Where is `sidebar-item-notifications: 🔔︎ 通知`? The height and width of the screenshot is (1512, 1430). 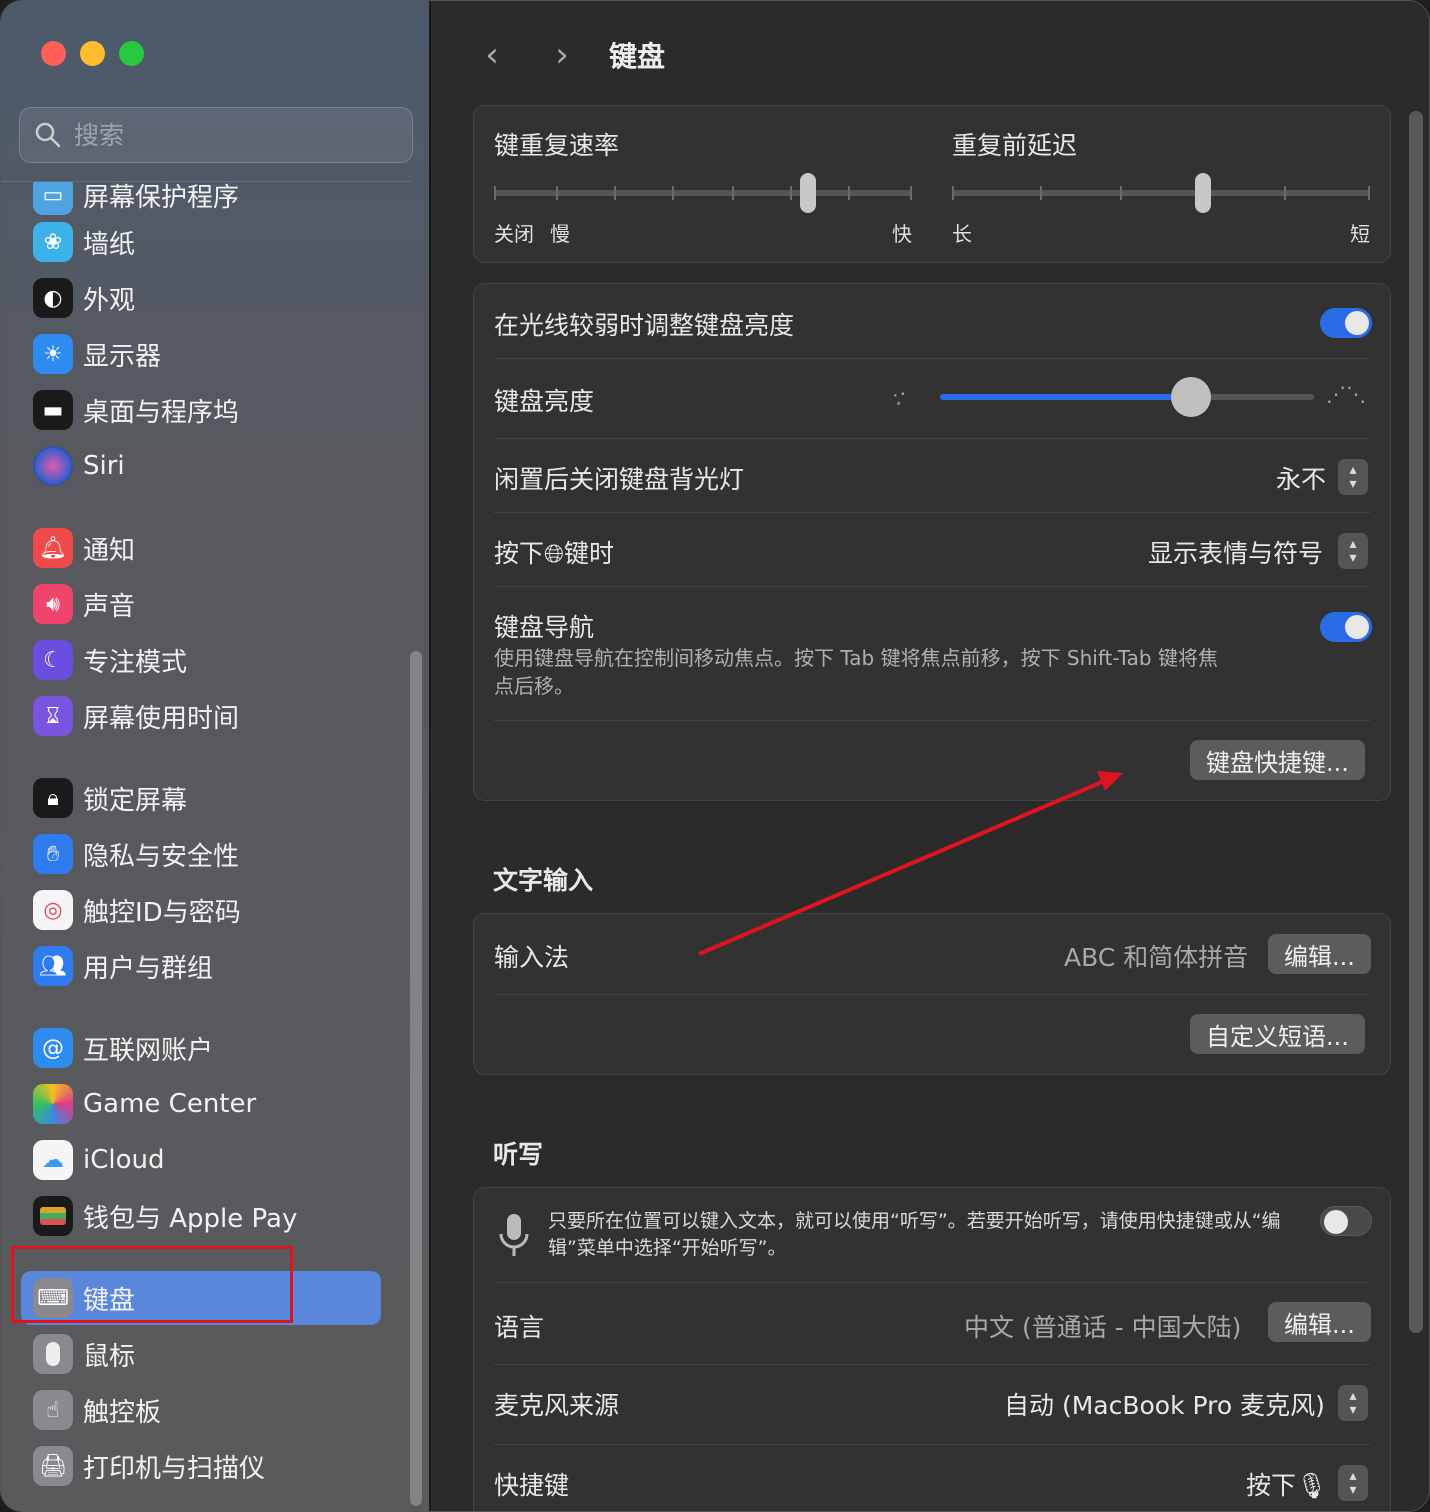 sidebar-item-notifications: 🔔︎ 通知 is located at coordinates (201, 548).